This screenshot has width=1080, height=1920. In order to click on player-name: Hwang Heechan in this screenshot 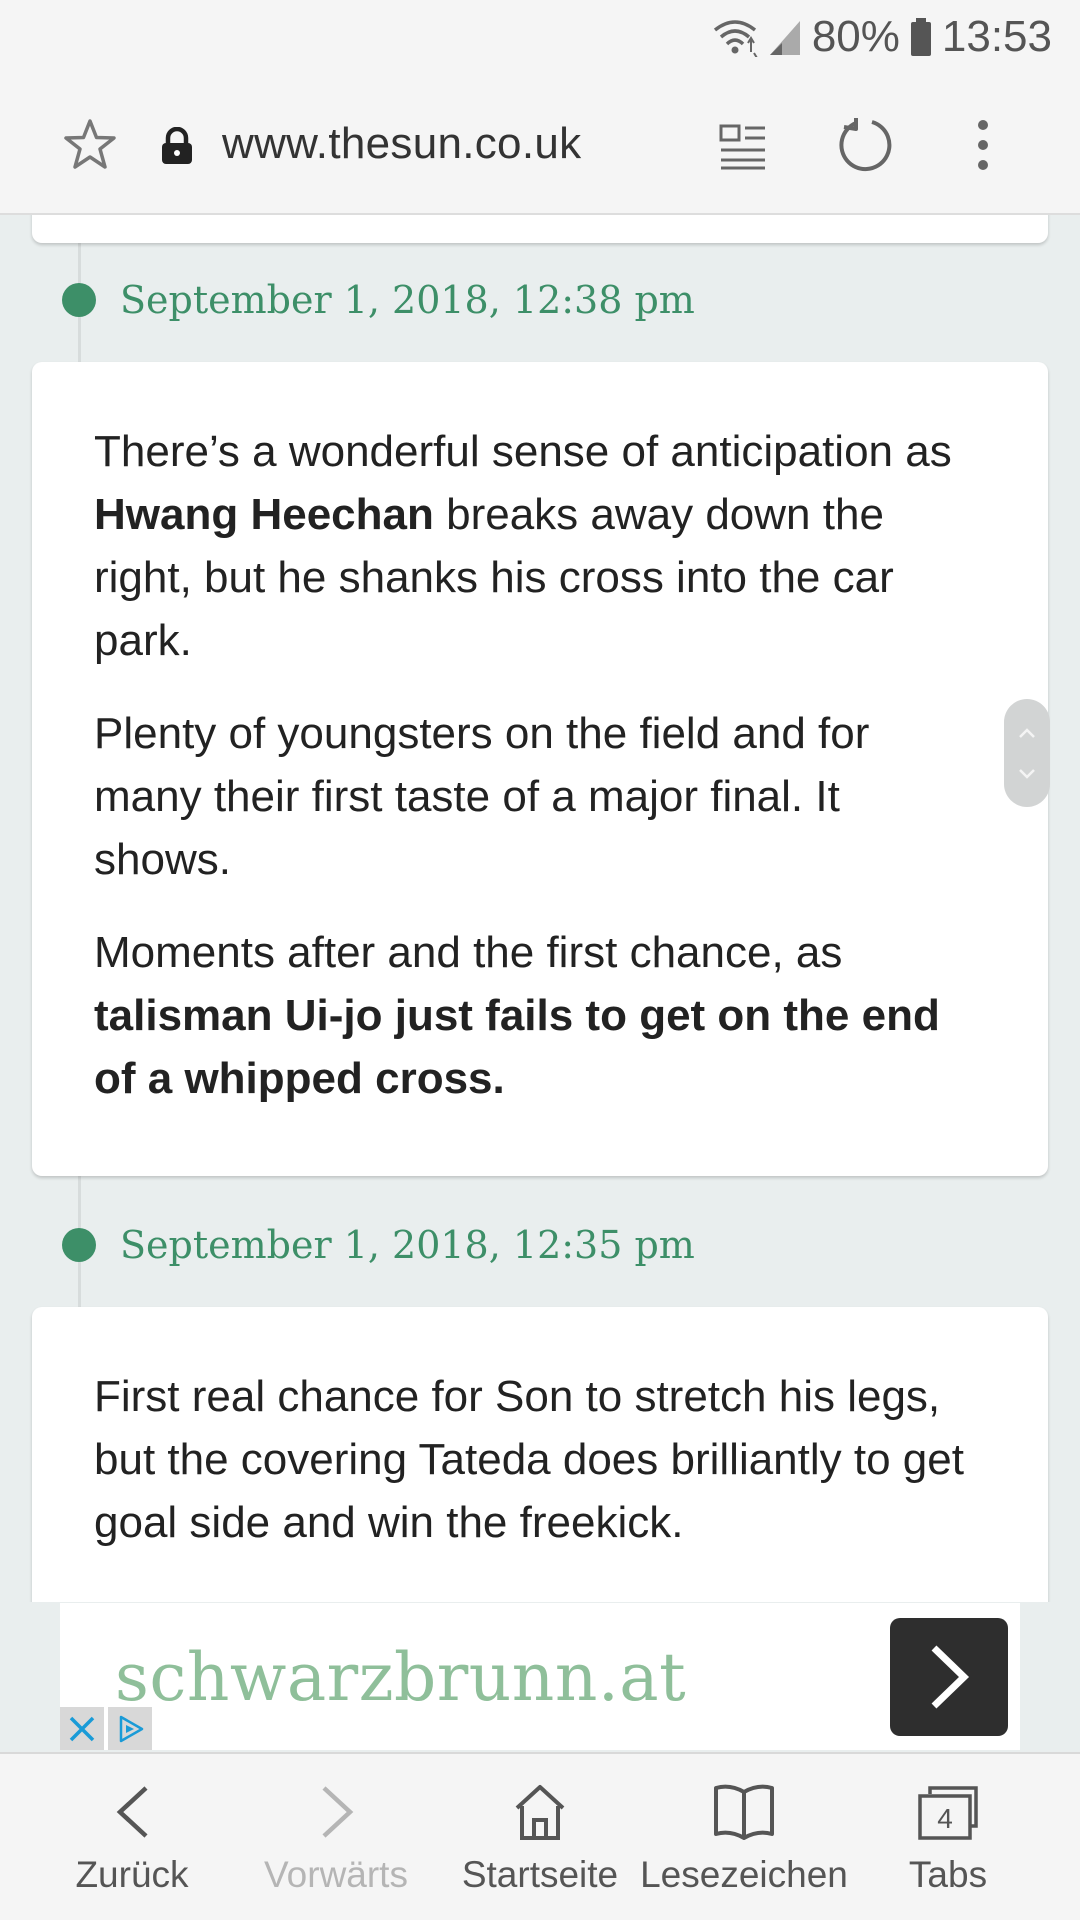, I will do `click(264, 514)`.